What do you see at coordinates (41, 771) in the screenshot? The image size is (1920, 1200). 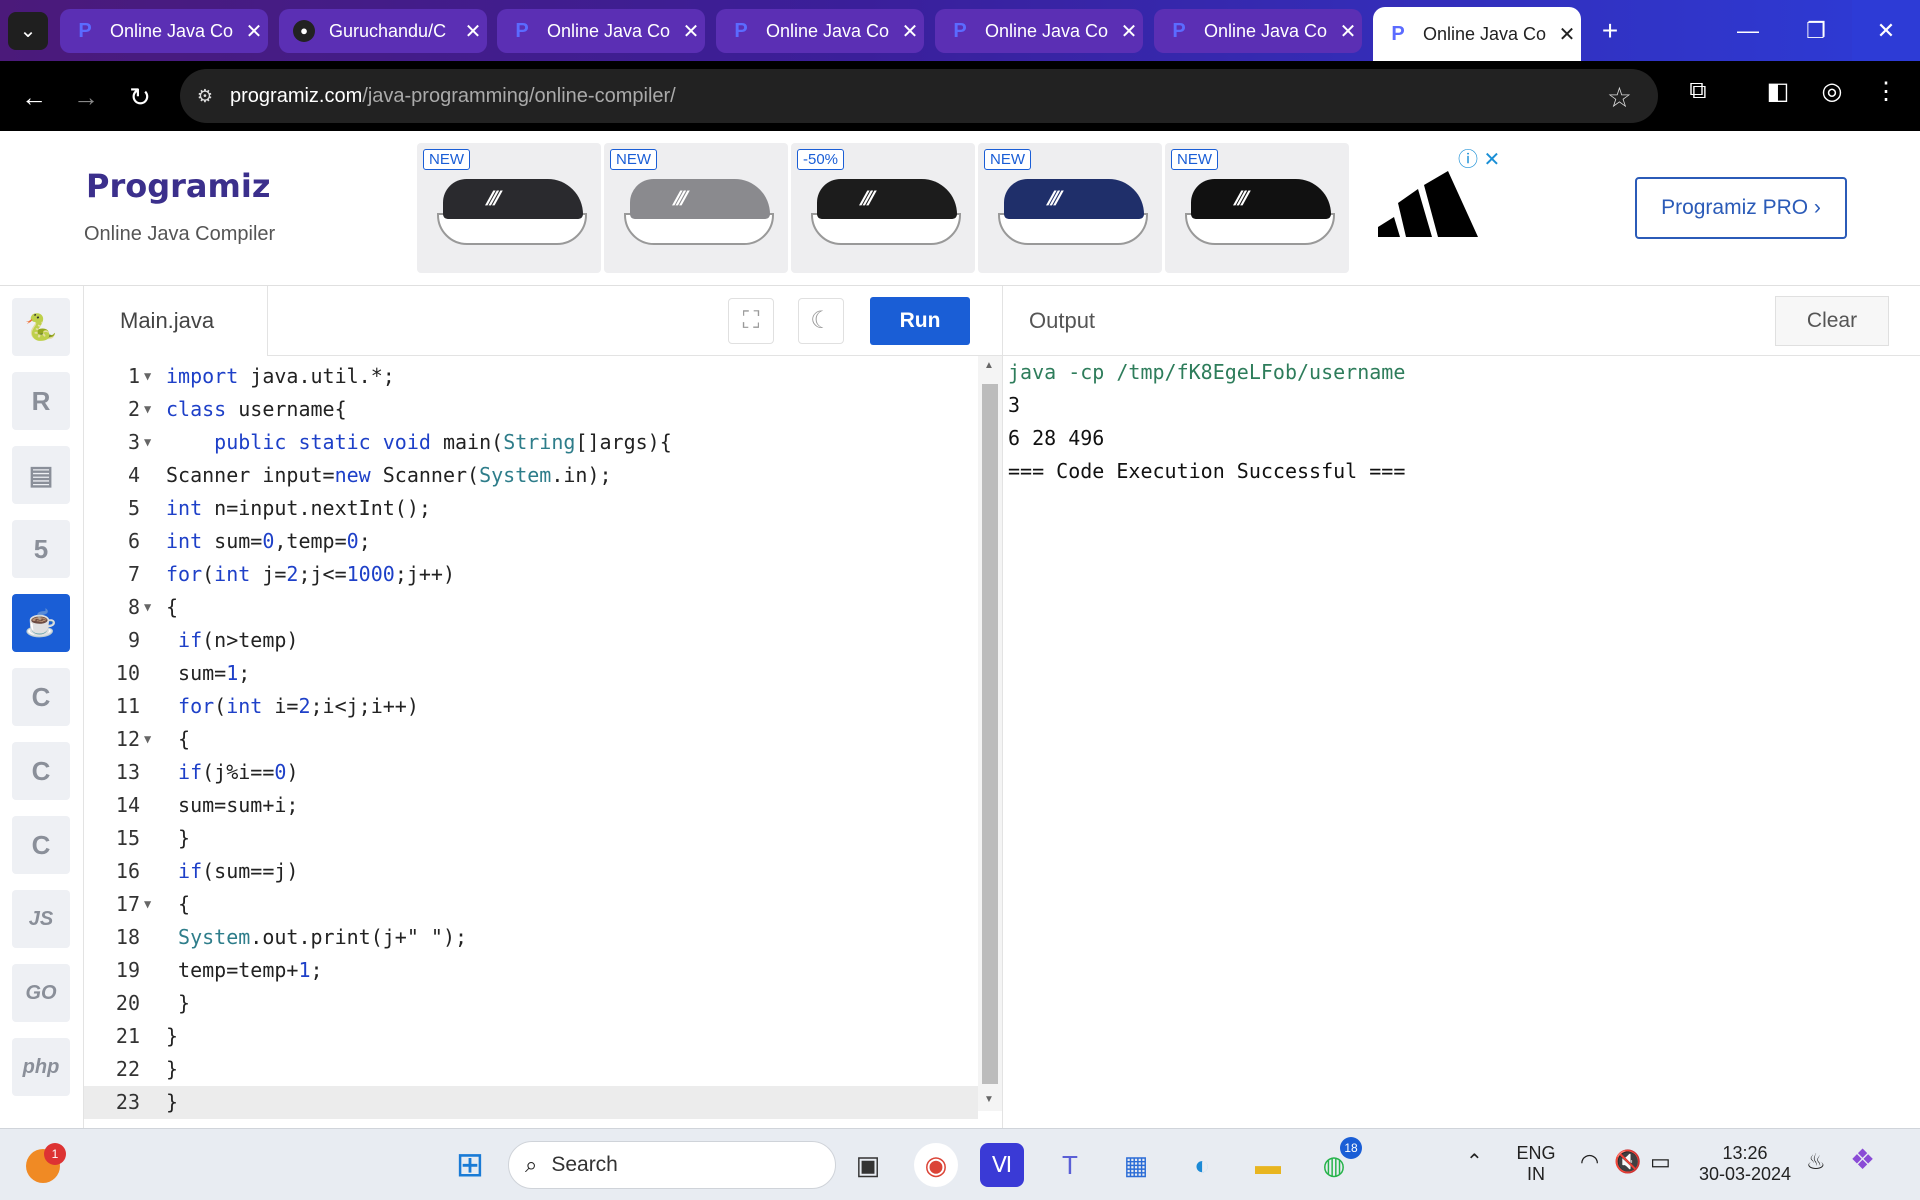 I see `cpp-icon: C` at bounding box center [41, 771].